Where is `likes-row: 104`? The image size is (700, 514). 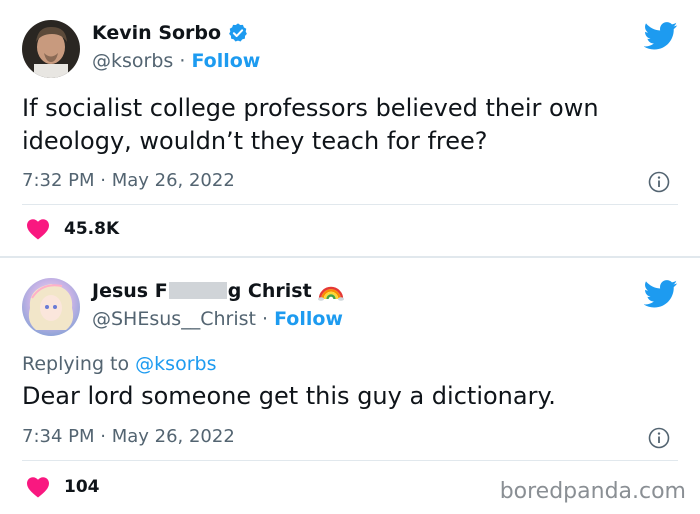 likes-row: 104 is located at coordinates (63, 487).